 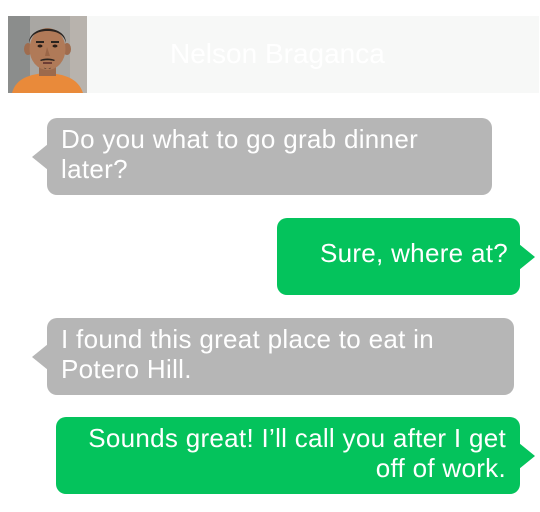 I want to click on contact-avatar, so click(x=47, y=54).